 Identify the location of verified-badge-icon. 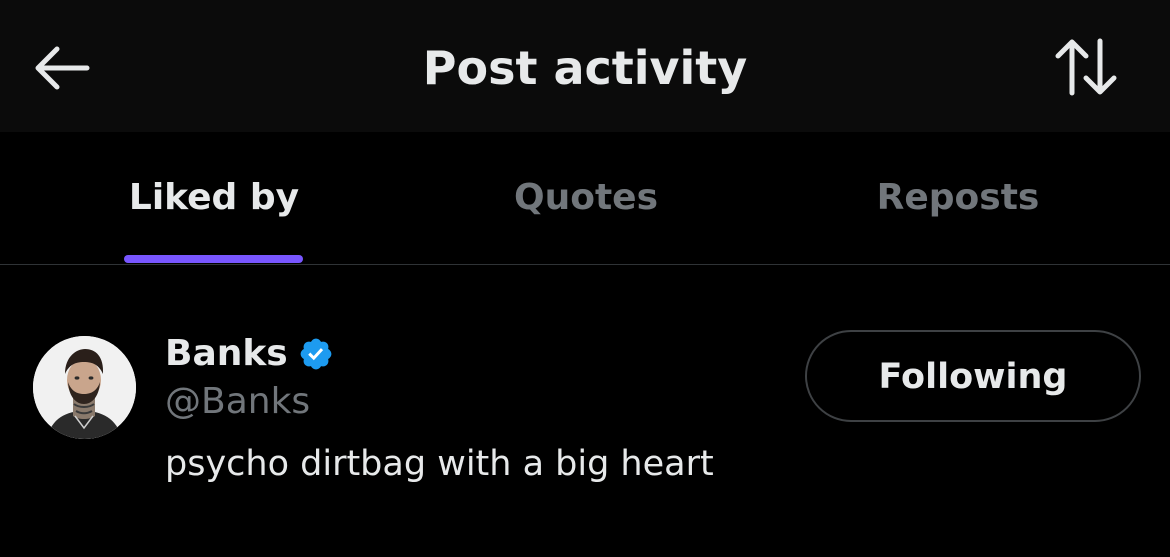
(316, 354).